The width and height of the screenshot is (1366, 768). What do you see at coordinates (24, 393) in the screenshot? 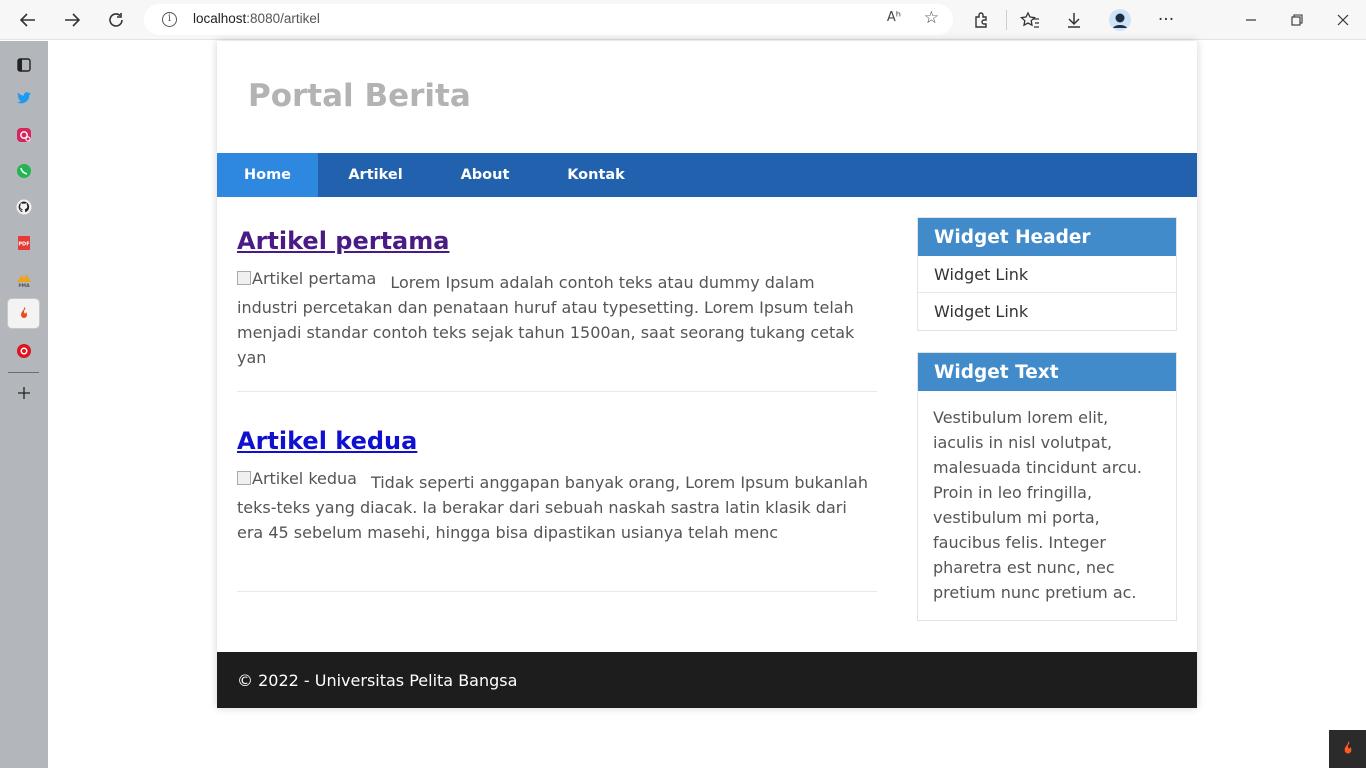
I see `add-icon` at bounding box center [24, 393].